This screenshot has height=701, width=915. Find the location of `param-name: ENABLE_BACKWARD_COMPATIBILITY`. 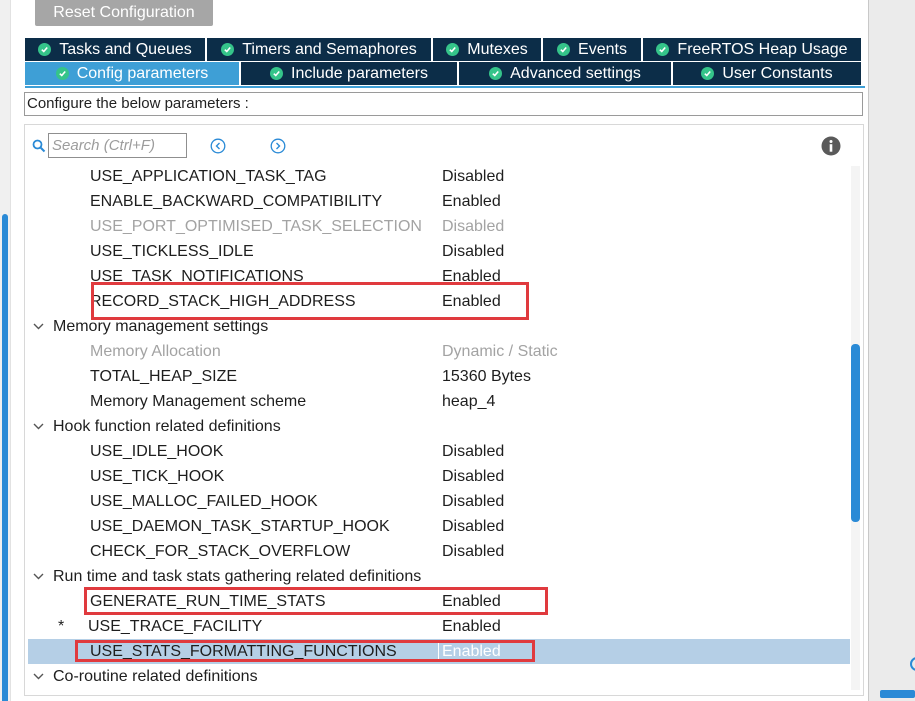

param-name: ENABLE_BACKWARD_COMPATIBILITY is located at coordinates (236, 201).